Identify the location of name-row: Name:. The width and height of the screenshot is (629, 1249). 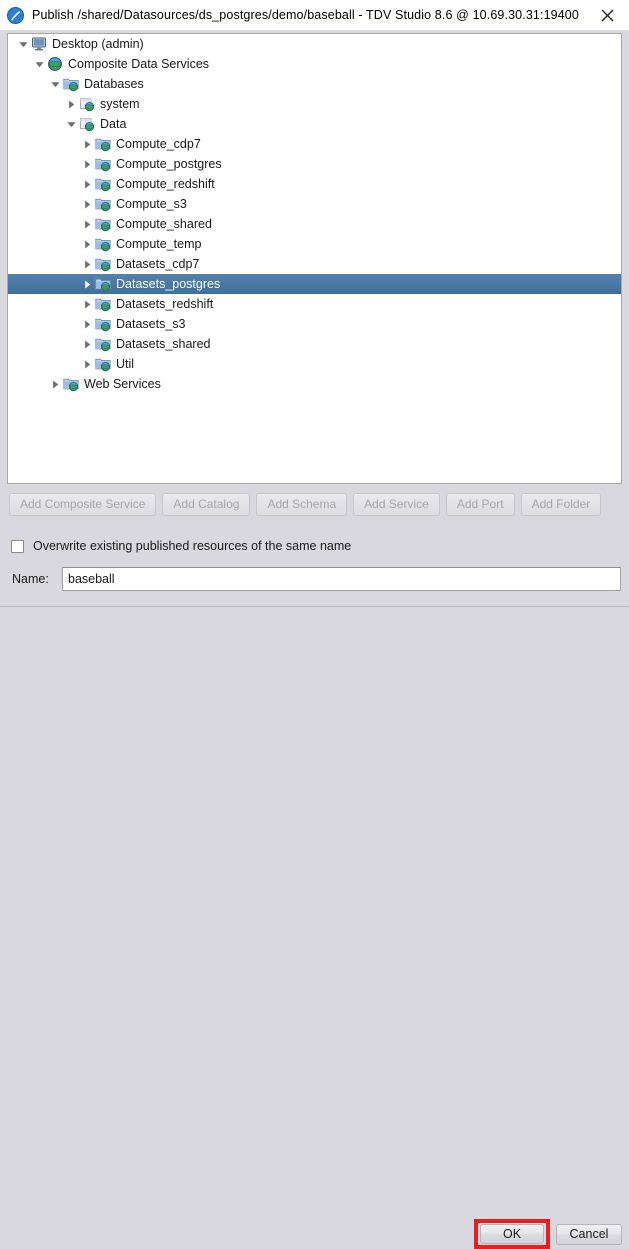
(316, 579).